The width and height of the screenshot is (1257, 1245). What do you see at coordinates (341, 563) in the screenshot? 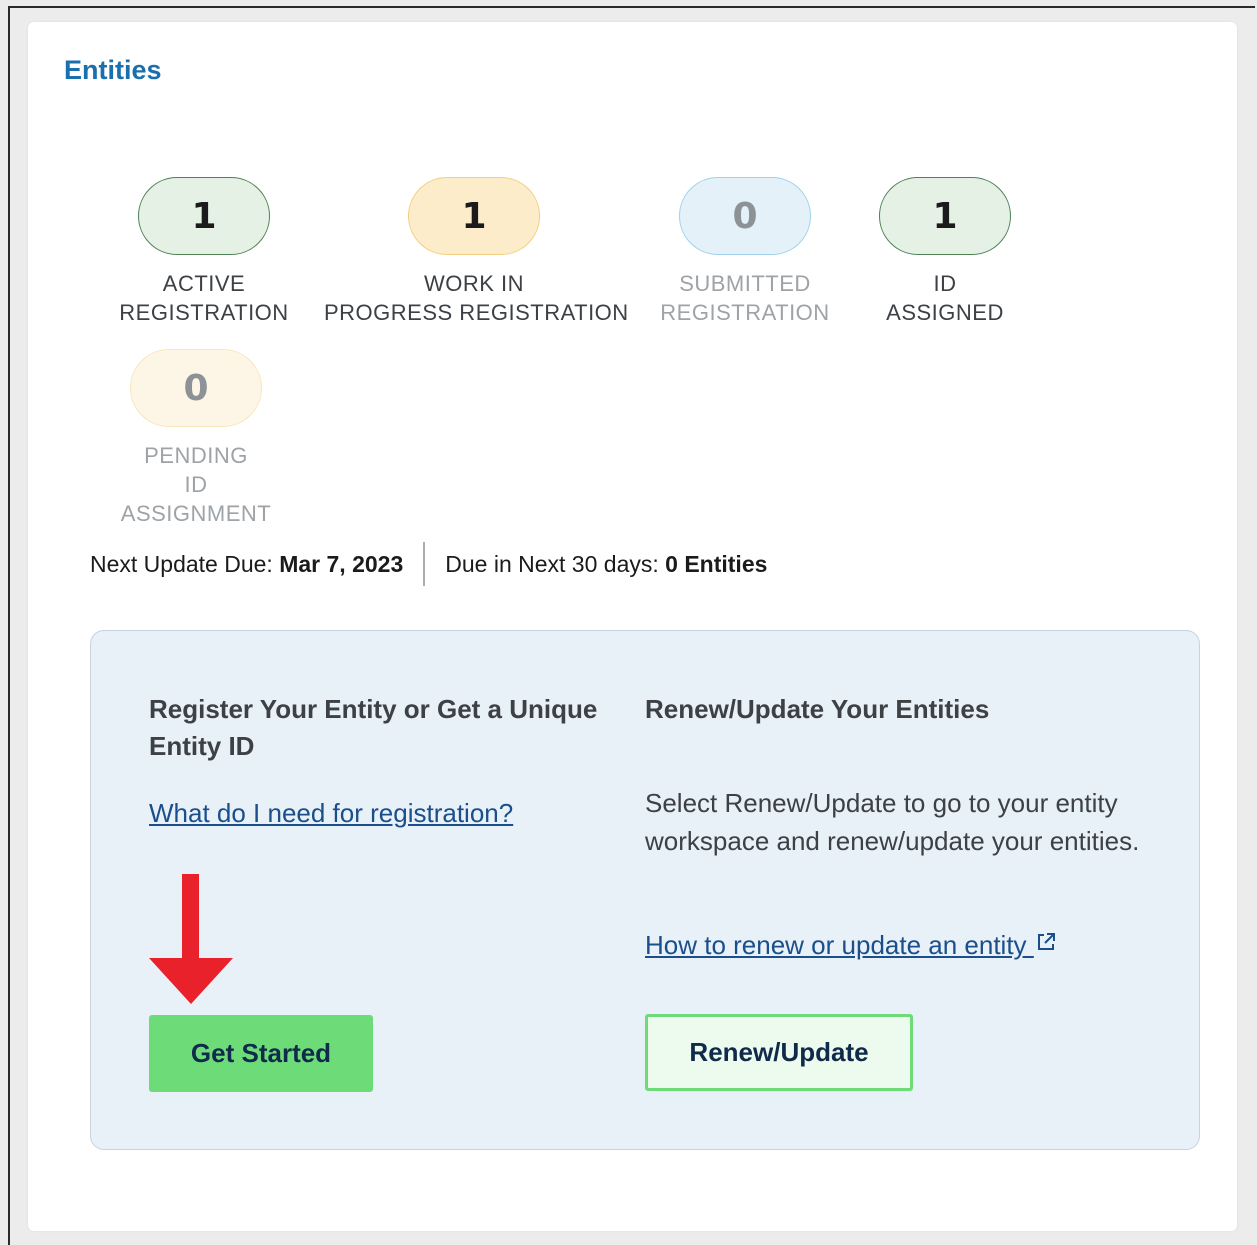
I see `next-update-date: Mar 7, 2023` at bounding box center [341, 563].